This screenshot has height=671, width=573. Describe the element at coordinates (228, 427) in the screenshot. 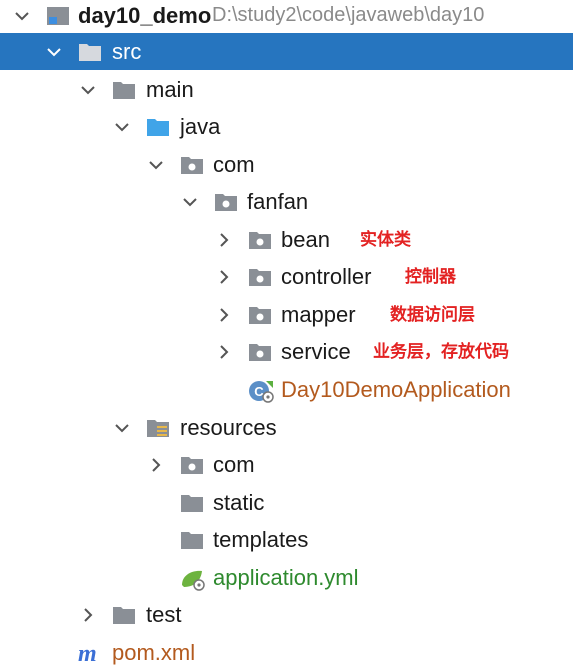

I see `tree-label-resources: resources` at that location.